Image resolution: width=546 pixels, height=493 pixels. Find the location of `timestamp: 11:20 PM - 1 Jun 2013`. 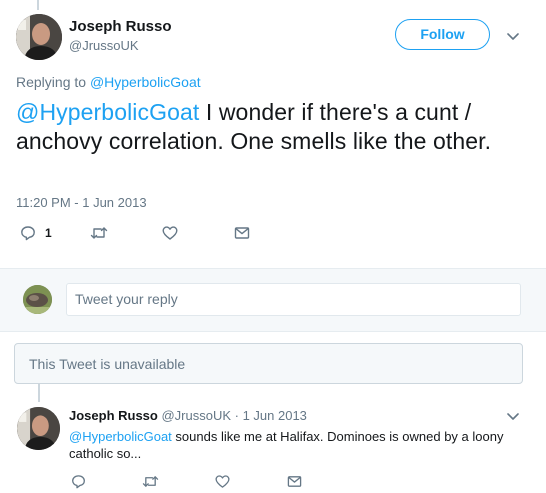

timestamp: 11:20 PM - 1 Jun 2013 is located at coordinates (81, 202).